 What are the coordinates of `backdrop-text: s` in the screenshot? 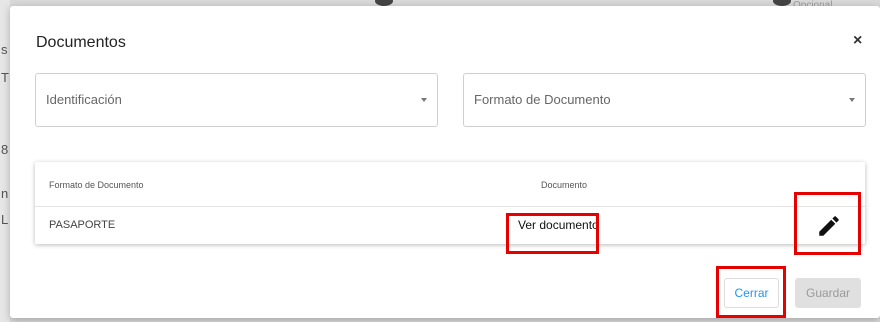 It's located at (4, 49).